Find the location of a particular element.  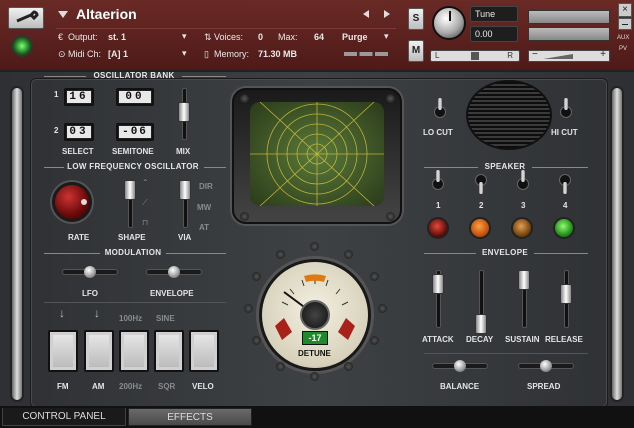

tune-label-box: Tune is located at coordinates (494, 14).